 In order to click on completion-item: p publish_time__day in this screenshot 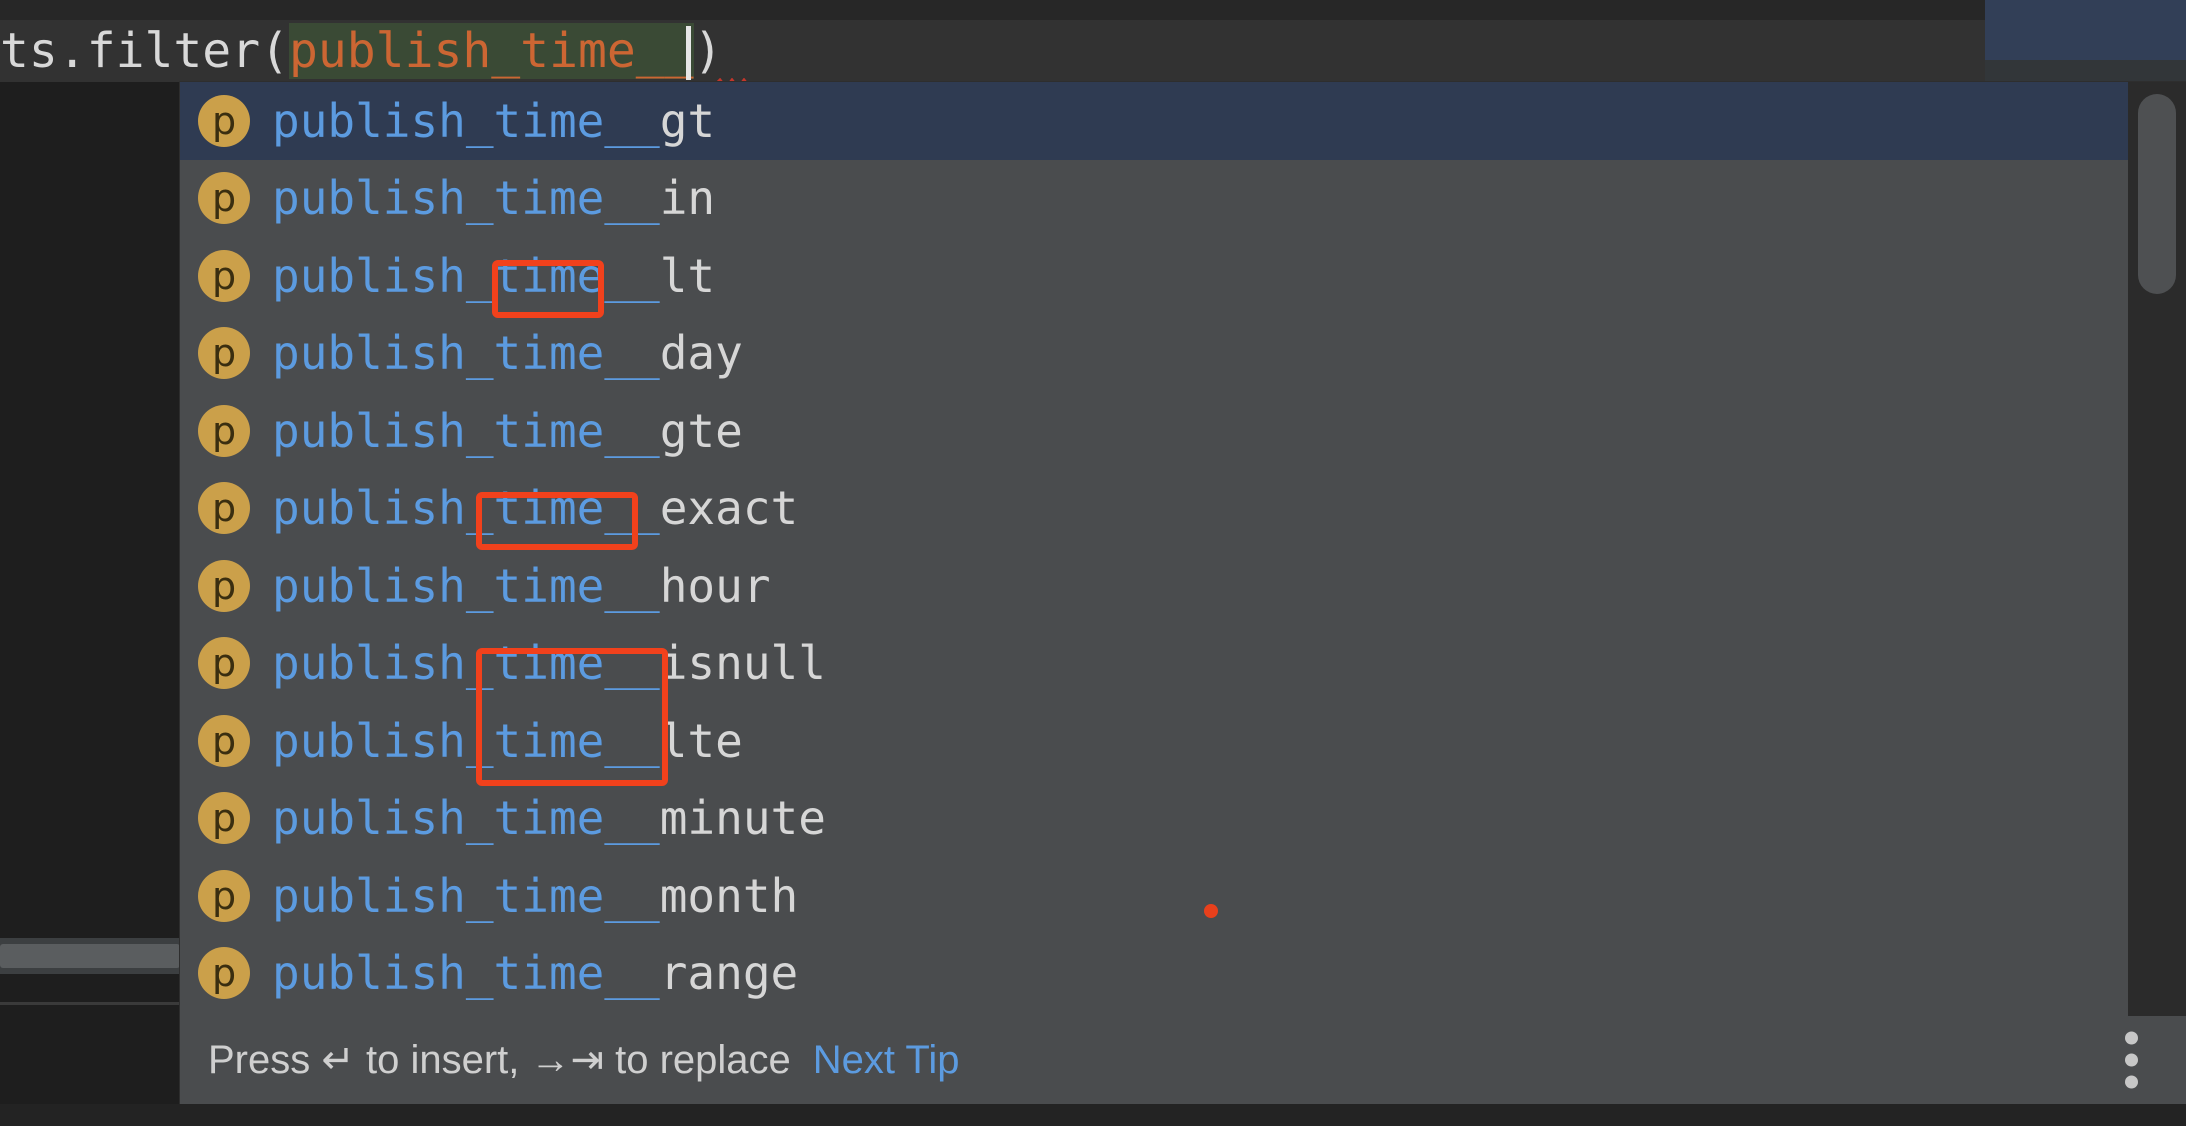, I will do `click(1154, 354)`.